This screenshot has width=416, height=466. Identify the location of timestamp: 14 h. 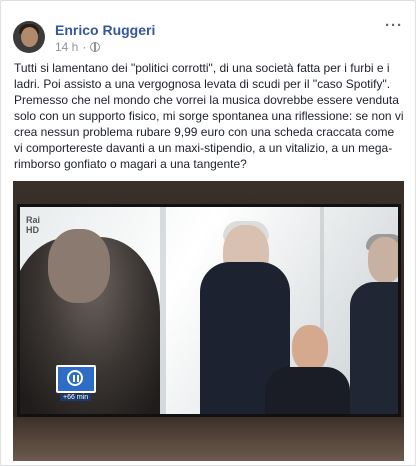
(66, 47).